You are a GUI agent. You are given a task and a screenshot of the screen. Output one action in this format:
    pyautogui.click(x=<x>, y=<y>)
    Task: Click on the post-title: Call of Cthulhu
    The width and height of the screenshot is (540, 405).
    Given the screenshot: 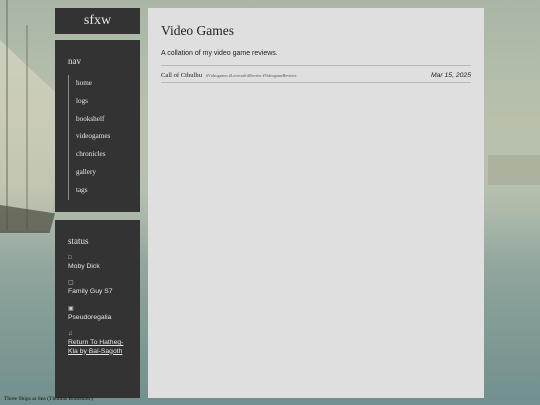 What is the action you would take?
    pyautogui.click(x=181, y=75)
    